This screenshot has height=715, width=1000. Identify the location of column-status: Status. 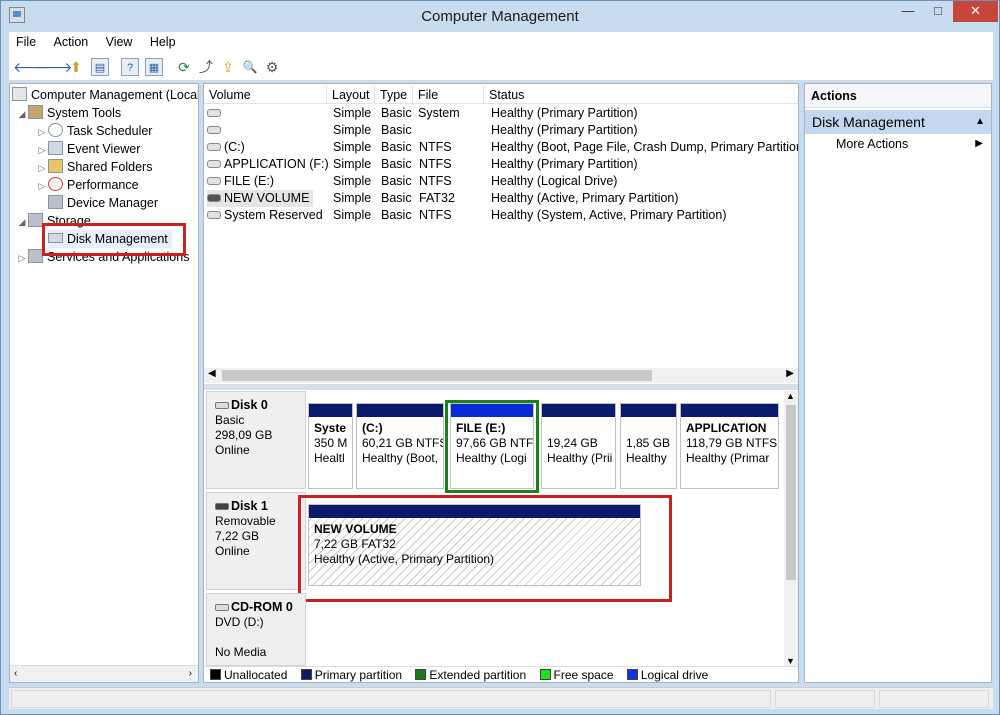
(641, 95).